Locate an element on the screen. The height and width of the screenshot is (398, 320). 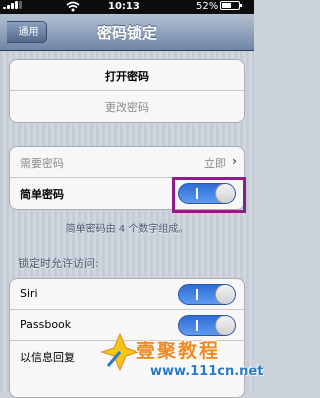
turn-passcode-on-label: 打开密码 is located at coordinates (127, 76).